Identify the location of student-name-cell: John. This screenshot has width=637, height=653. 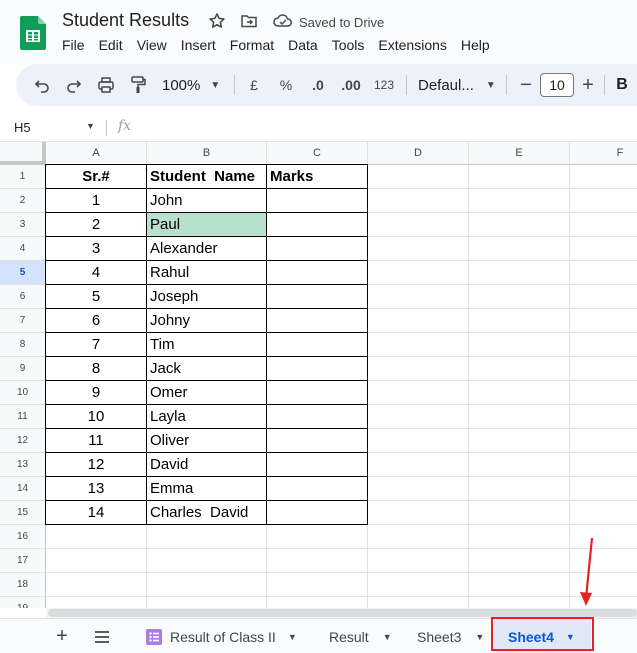
(207, 201).